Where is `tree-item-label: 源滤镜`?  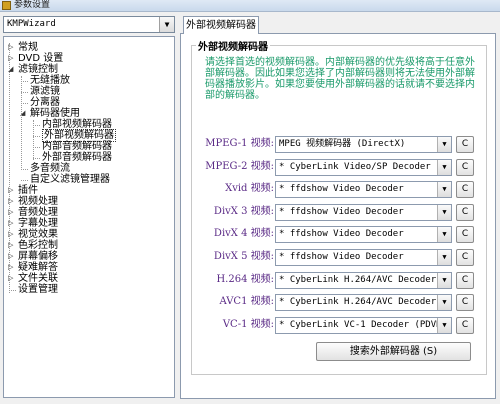 tree-item-label: 源滤镜 is located at coordinates (45, 91).